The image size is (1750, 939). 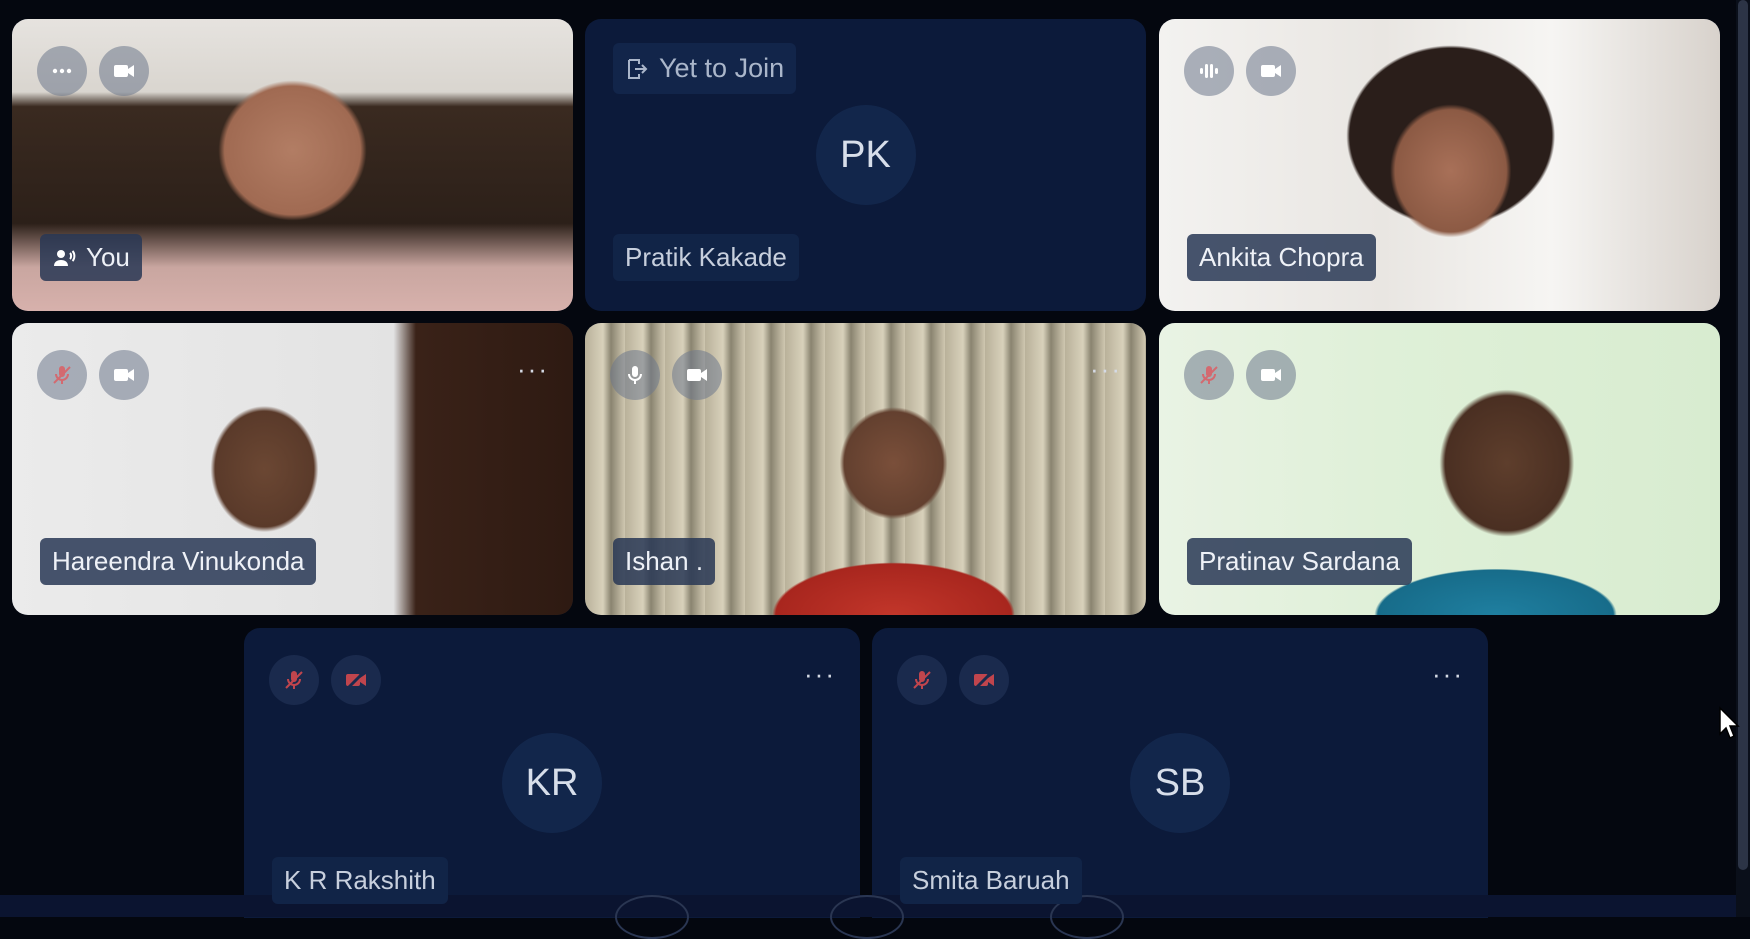 I want to click on tile-k-r-rakshith: ··· KR K R Rakshith, so click(x=552, y=773).